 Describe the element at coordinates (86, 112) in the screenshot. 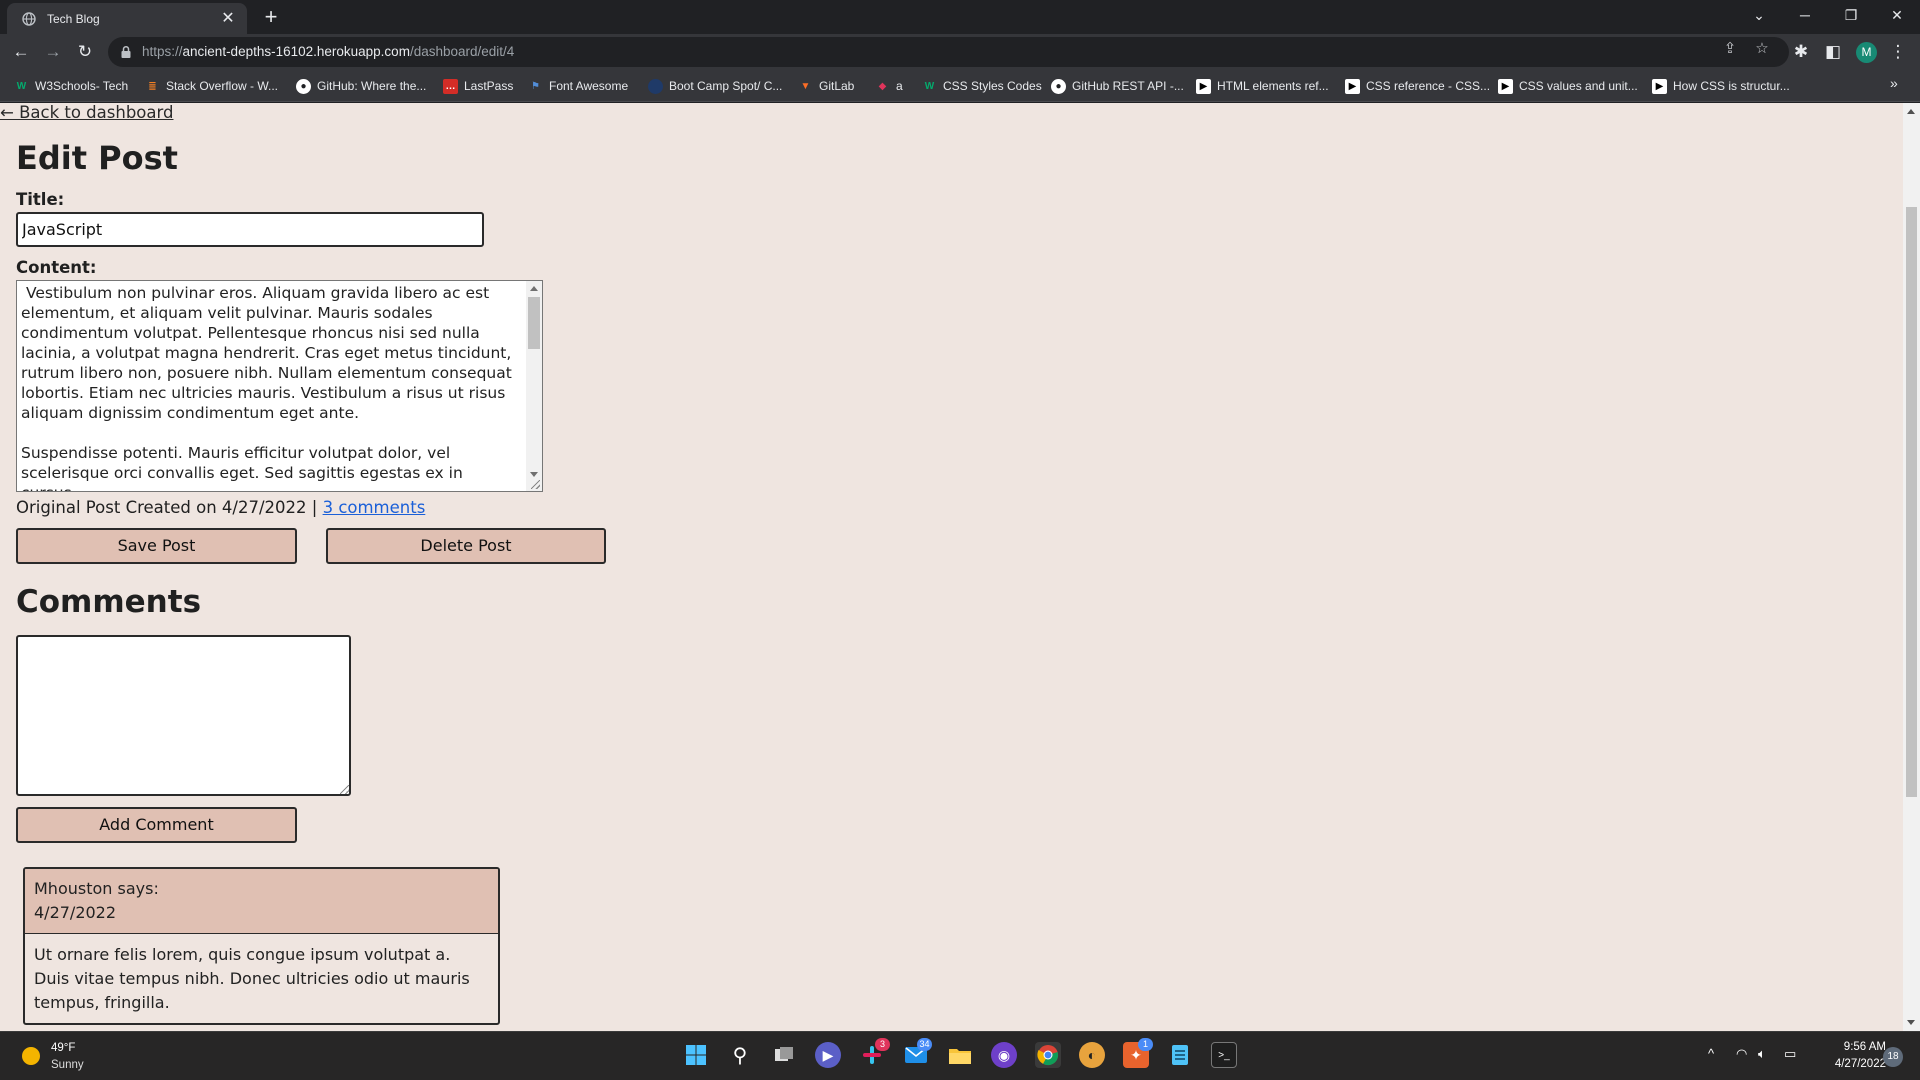

I see `back-to-dashboard-link: ← Back to dashboard` at that location.